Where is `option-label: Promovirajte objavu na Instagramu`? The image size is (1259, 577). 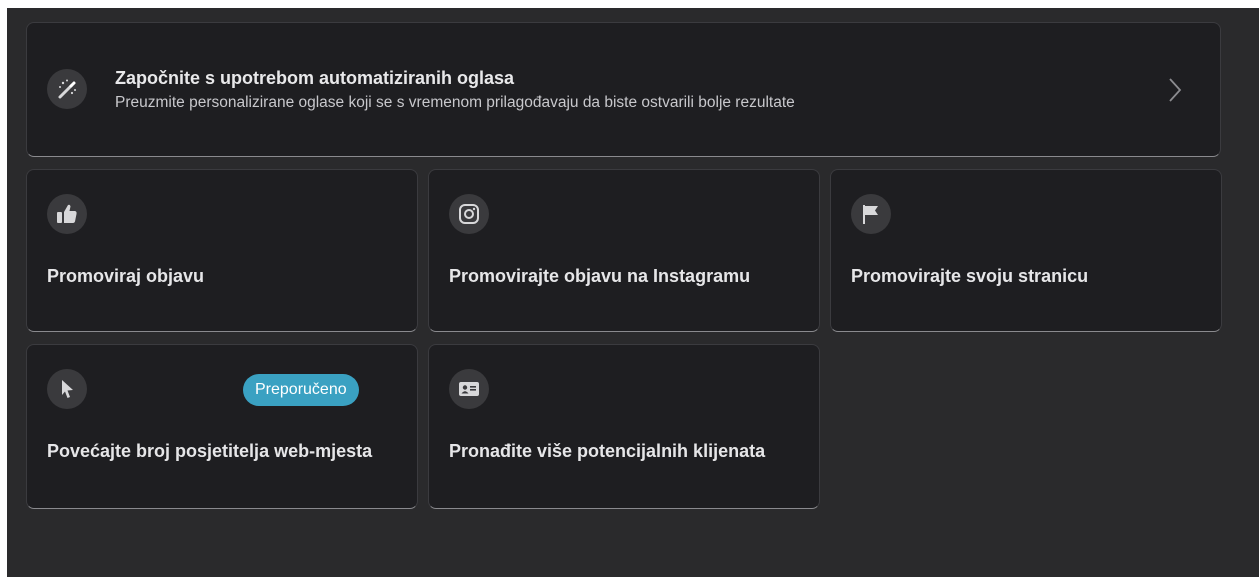
option-label: Promovirajte objavu na Instagramu is located at coordinates (600, 276).